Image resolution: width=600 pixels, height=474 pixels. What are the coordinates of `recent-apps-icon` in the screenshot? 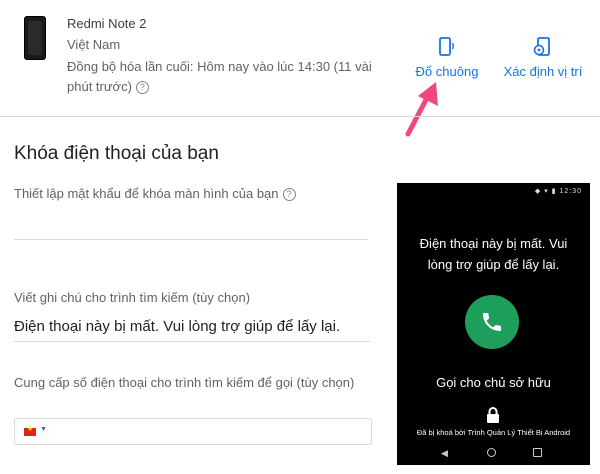 It's located at (537, 452).